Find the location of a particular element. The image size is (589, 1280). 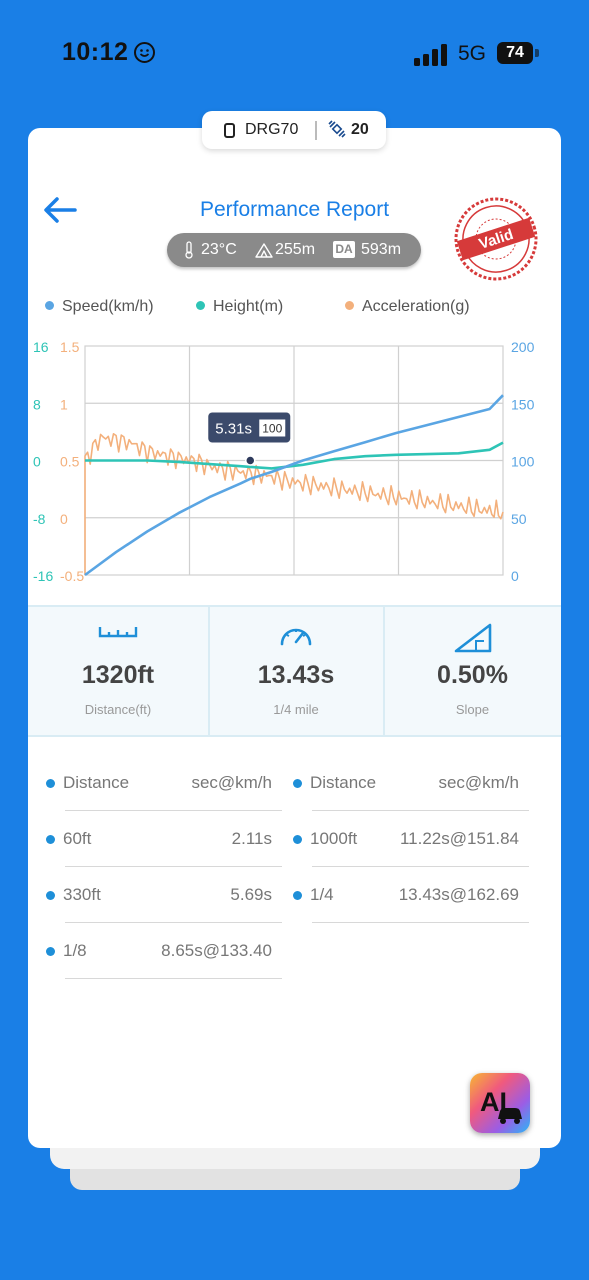

mountain-icon is located at coordinates (264, 250).